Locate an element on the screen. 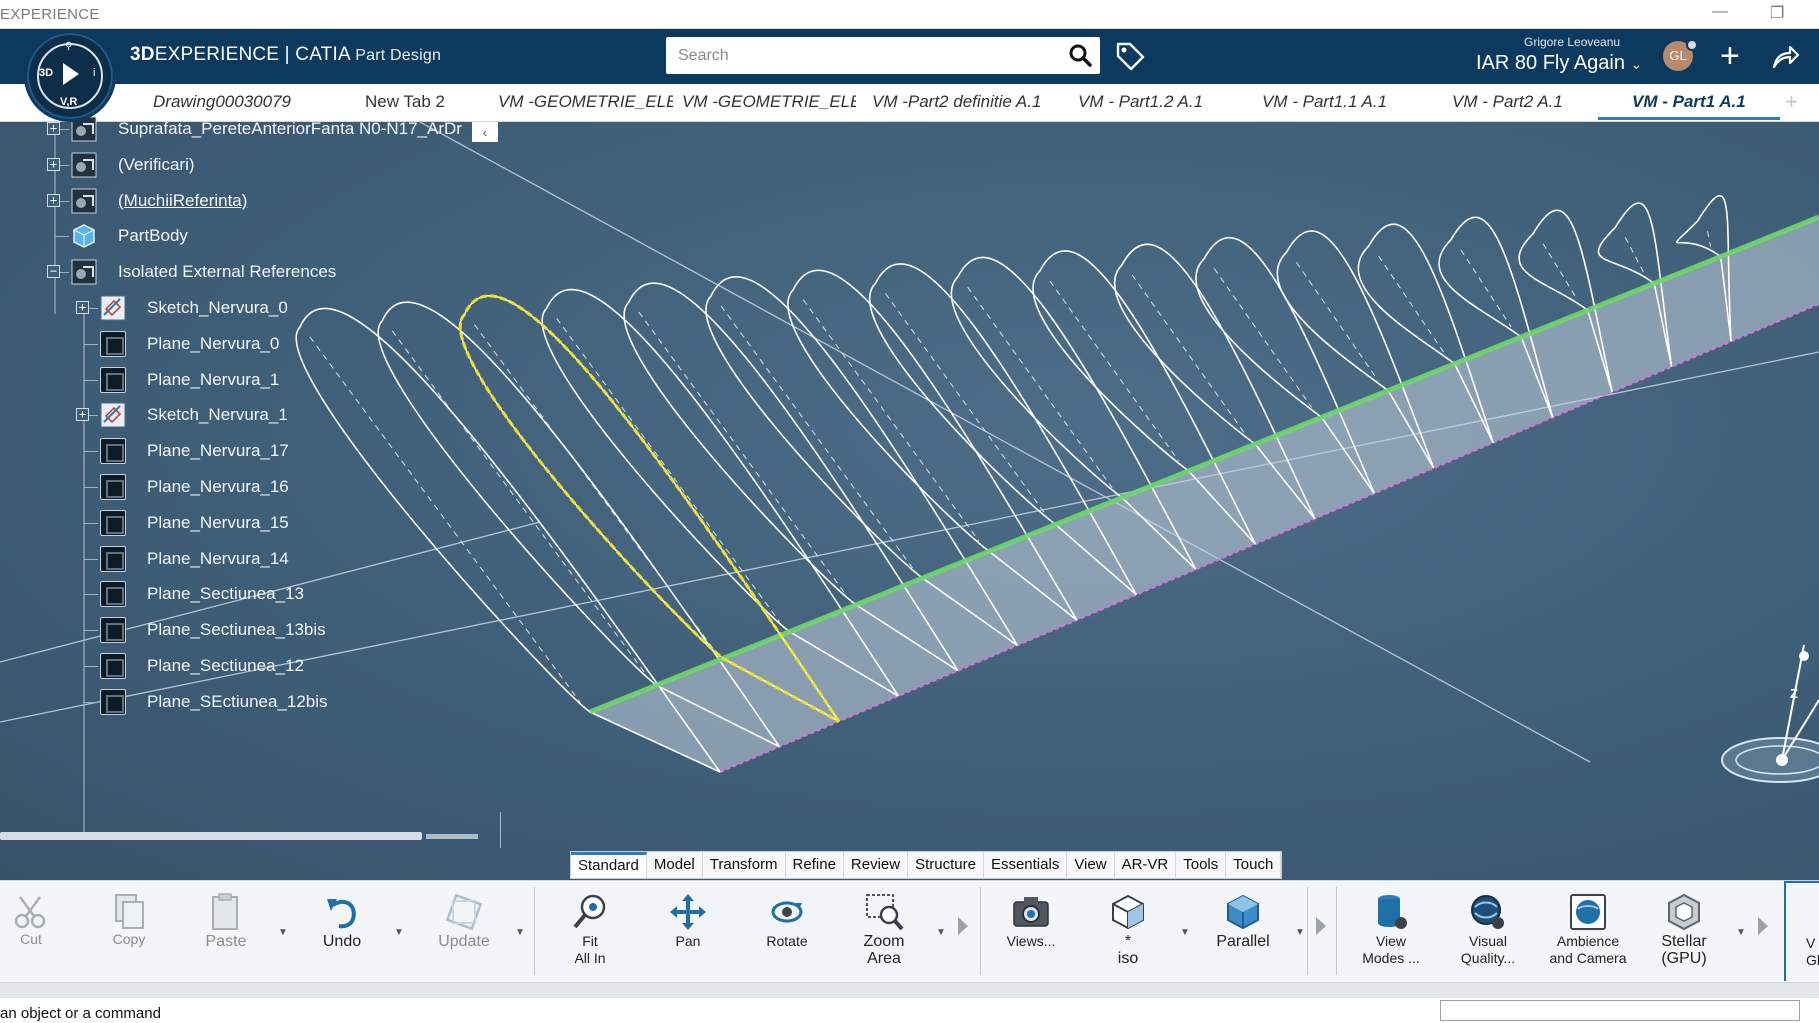 Image resolution: width=1819 pixels, height=1023 pixels. section-tab-model: Model is located at coordinates (674, 865).